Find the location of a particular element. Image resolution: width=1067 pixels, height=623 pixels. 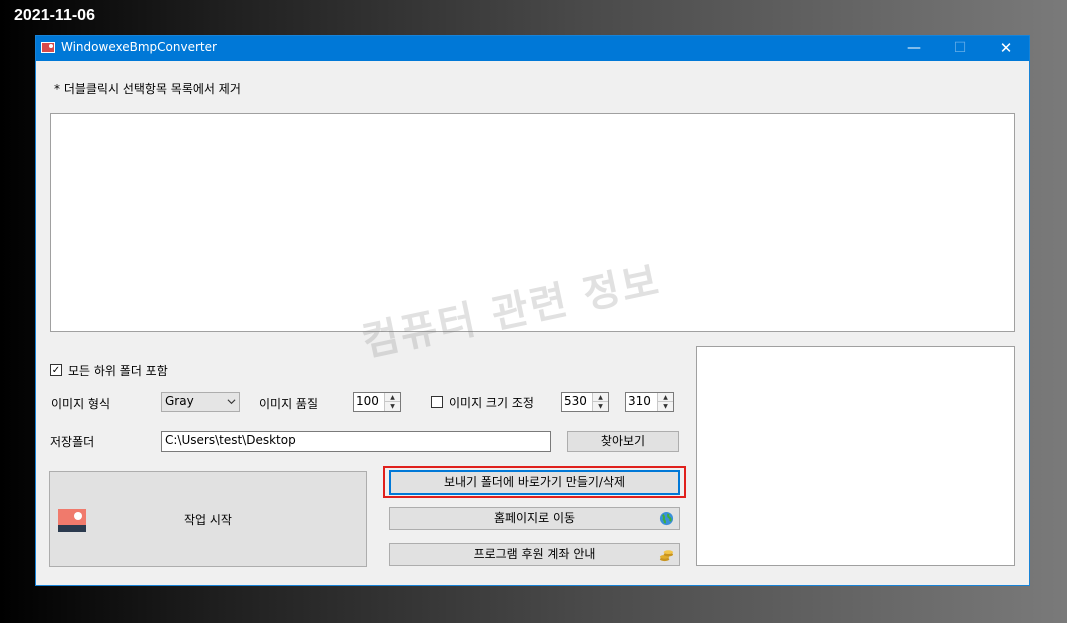

date-stamp: 2021-11-06 is located at coordinates (54, 15).